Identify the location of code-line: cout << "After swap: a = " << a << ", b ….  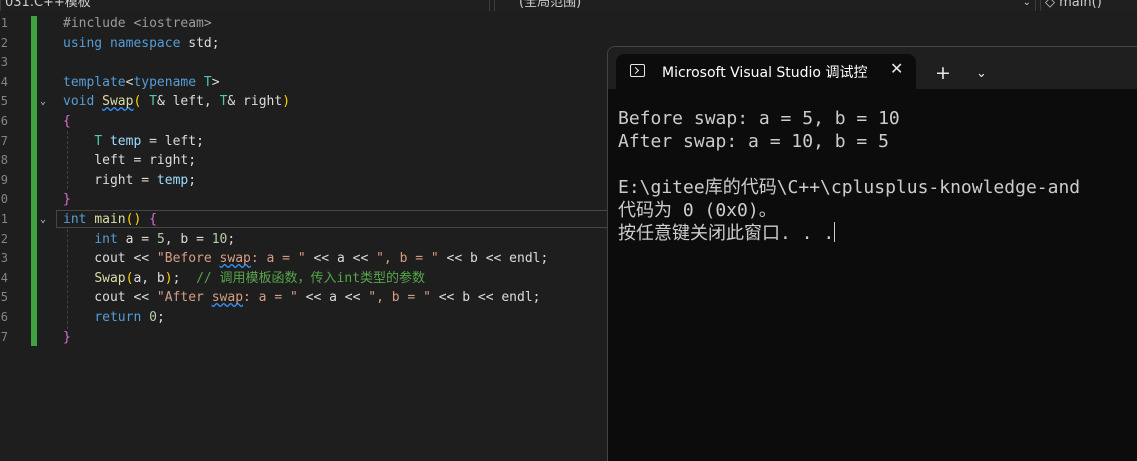
(301, 298).